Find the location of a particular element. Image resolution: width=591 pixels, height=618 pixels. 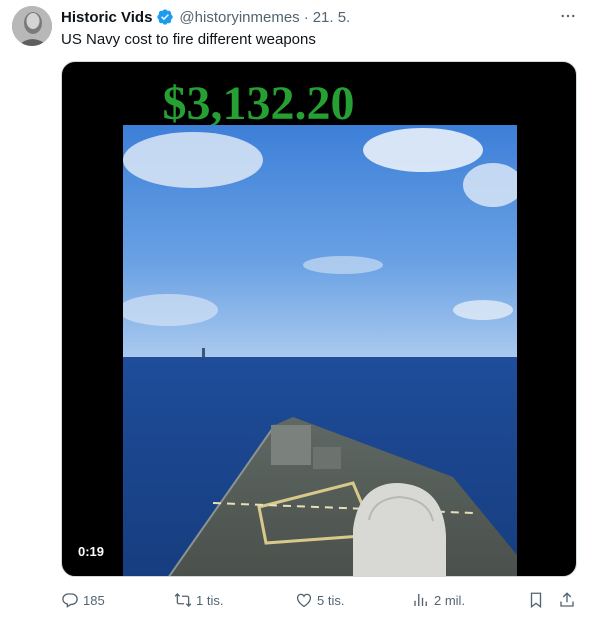

tweet-text: US Navy cost to fire different weapons is located at coordinates (188, 39).